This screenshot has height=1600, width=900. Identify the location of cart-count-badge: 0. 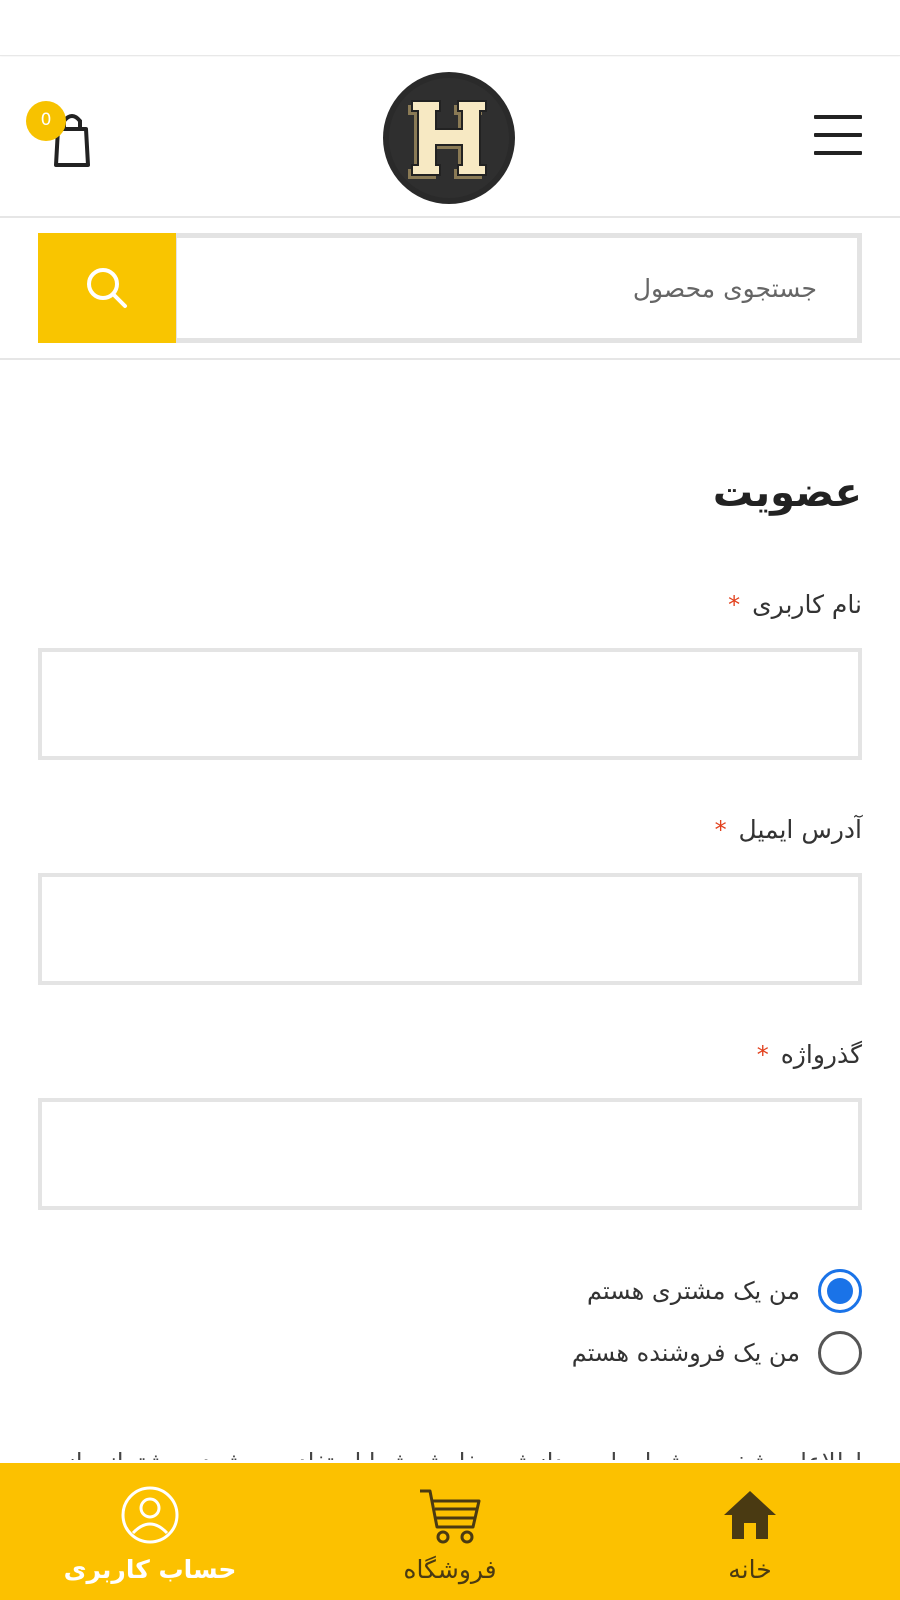
(46, 121).